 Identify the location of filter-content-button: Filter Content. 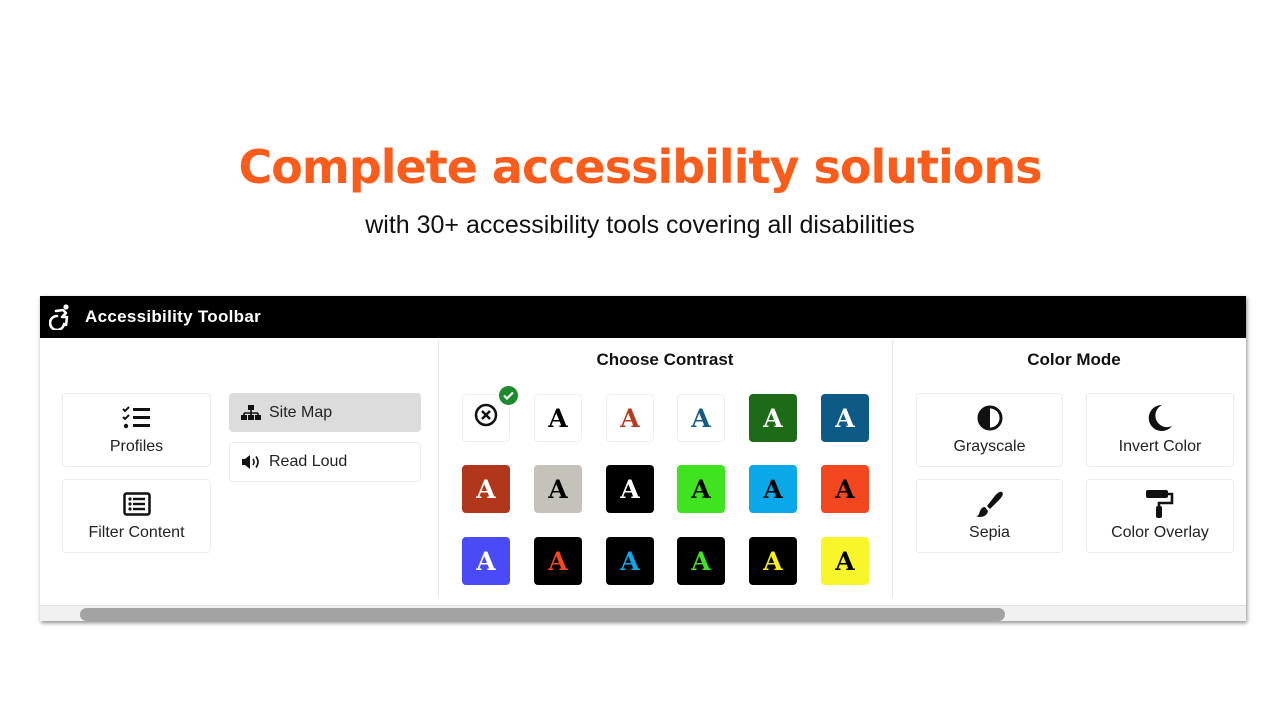
(136, 516).